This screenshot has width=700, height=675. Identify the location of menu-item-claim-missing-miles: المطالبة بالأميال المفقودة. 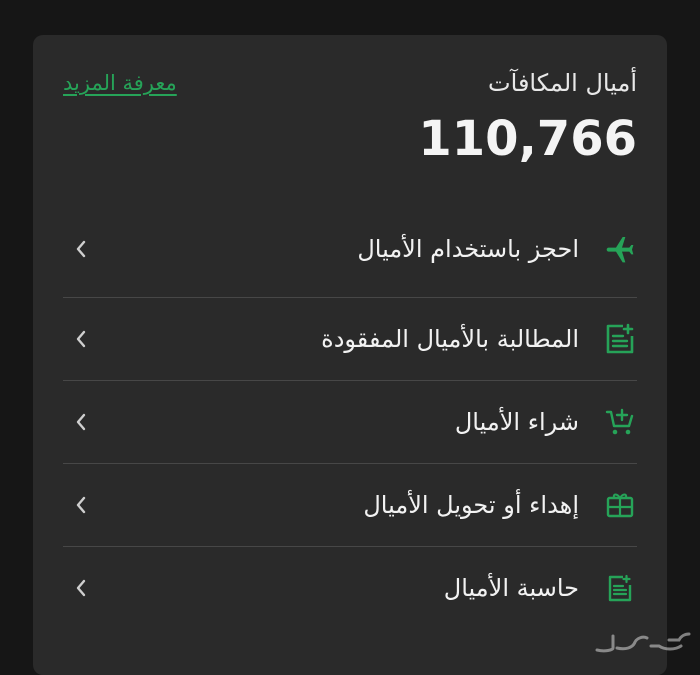
(350, 339).